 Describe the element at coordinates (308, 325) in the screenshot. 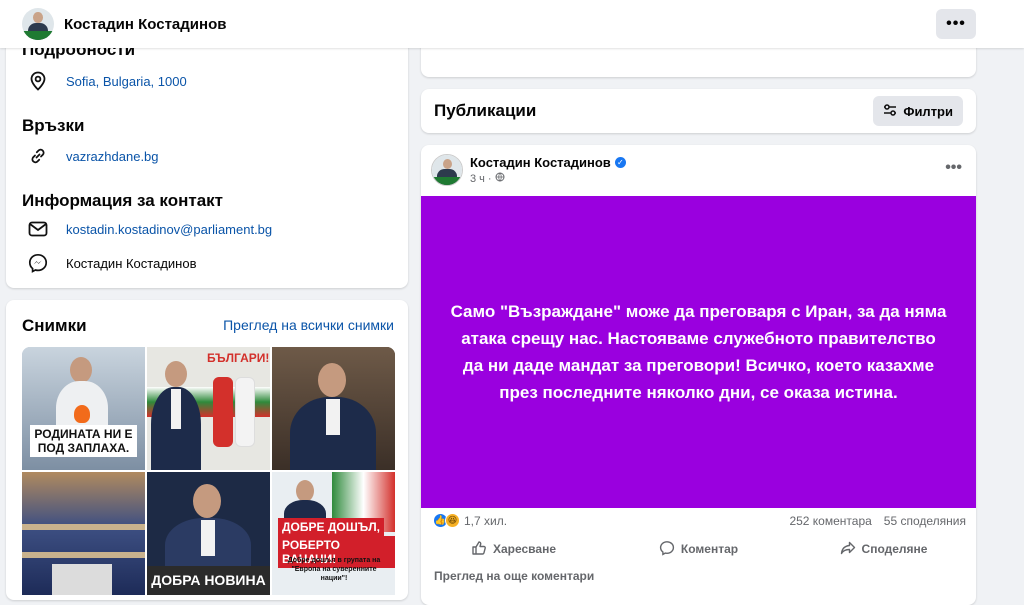

I see `see-all-photos-link: Преглед на всички снимки` at that location.